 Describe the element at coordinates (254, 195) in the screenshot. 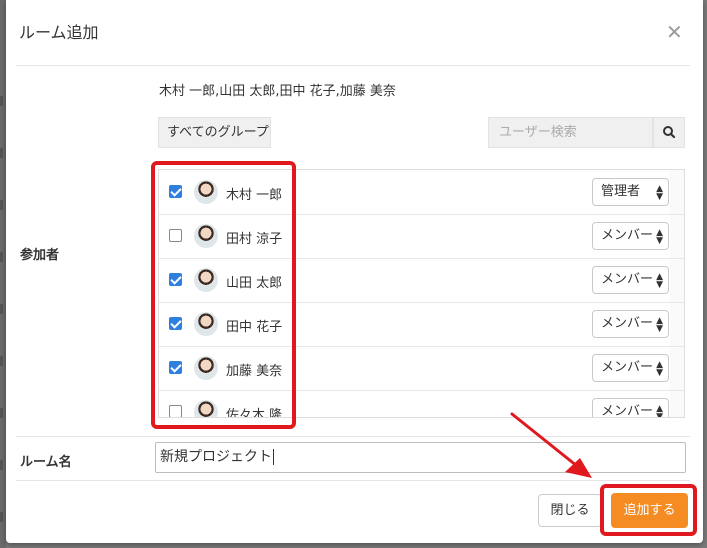

I see `user-name: 木村 一郎` at that location.